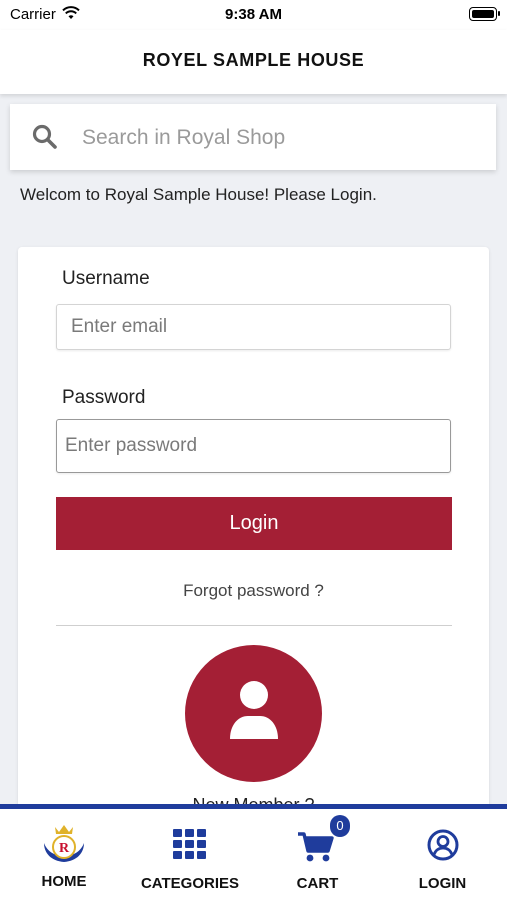 The height and width of the screenshot is (900, 507). Describe the element at coordinates (254, 625) in the screenshot. I see `divider` at that location.